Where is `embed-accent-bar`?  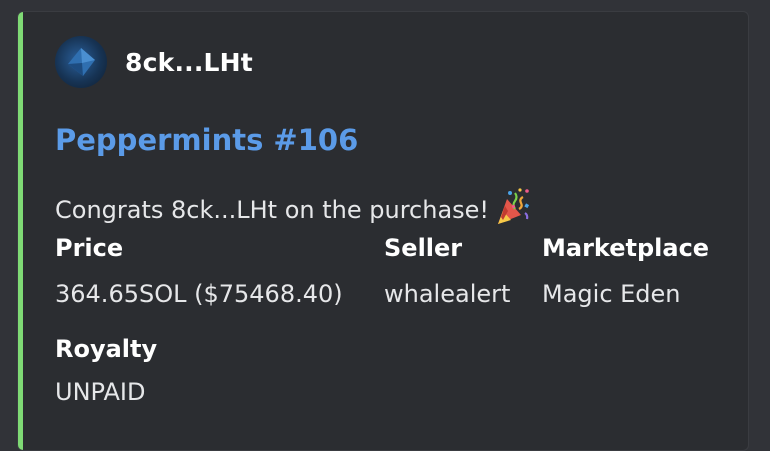
embed-accent-bar is located at coordinates (20, 231).